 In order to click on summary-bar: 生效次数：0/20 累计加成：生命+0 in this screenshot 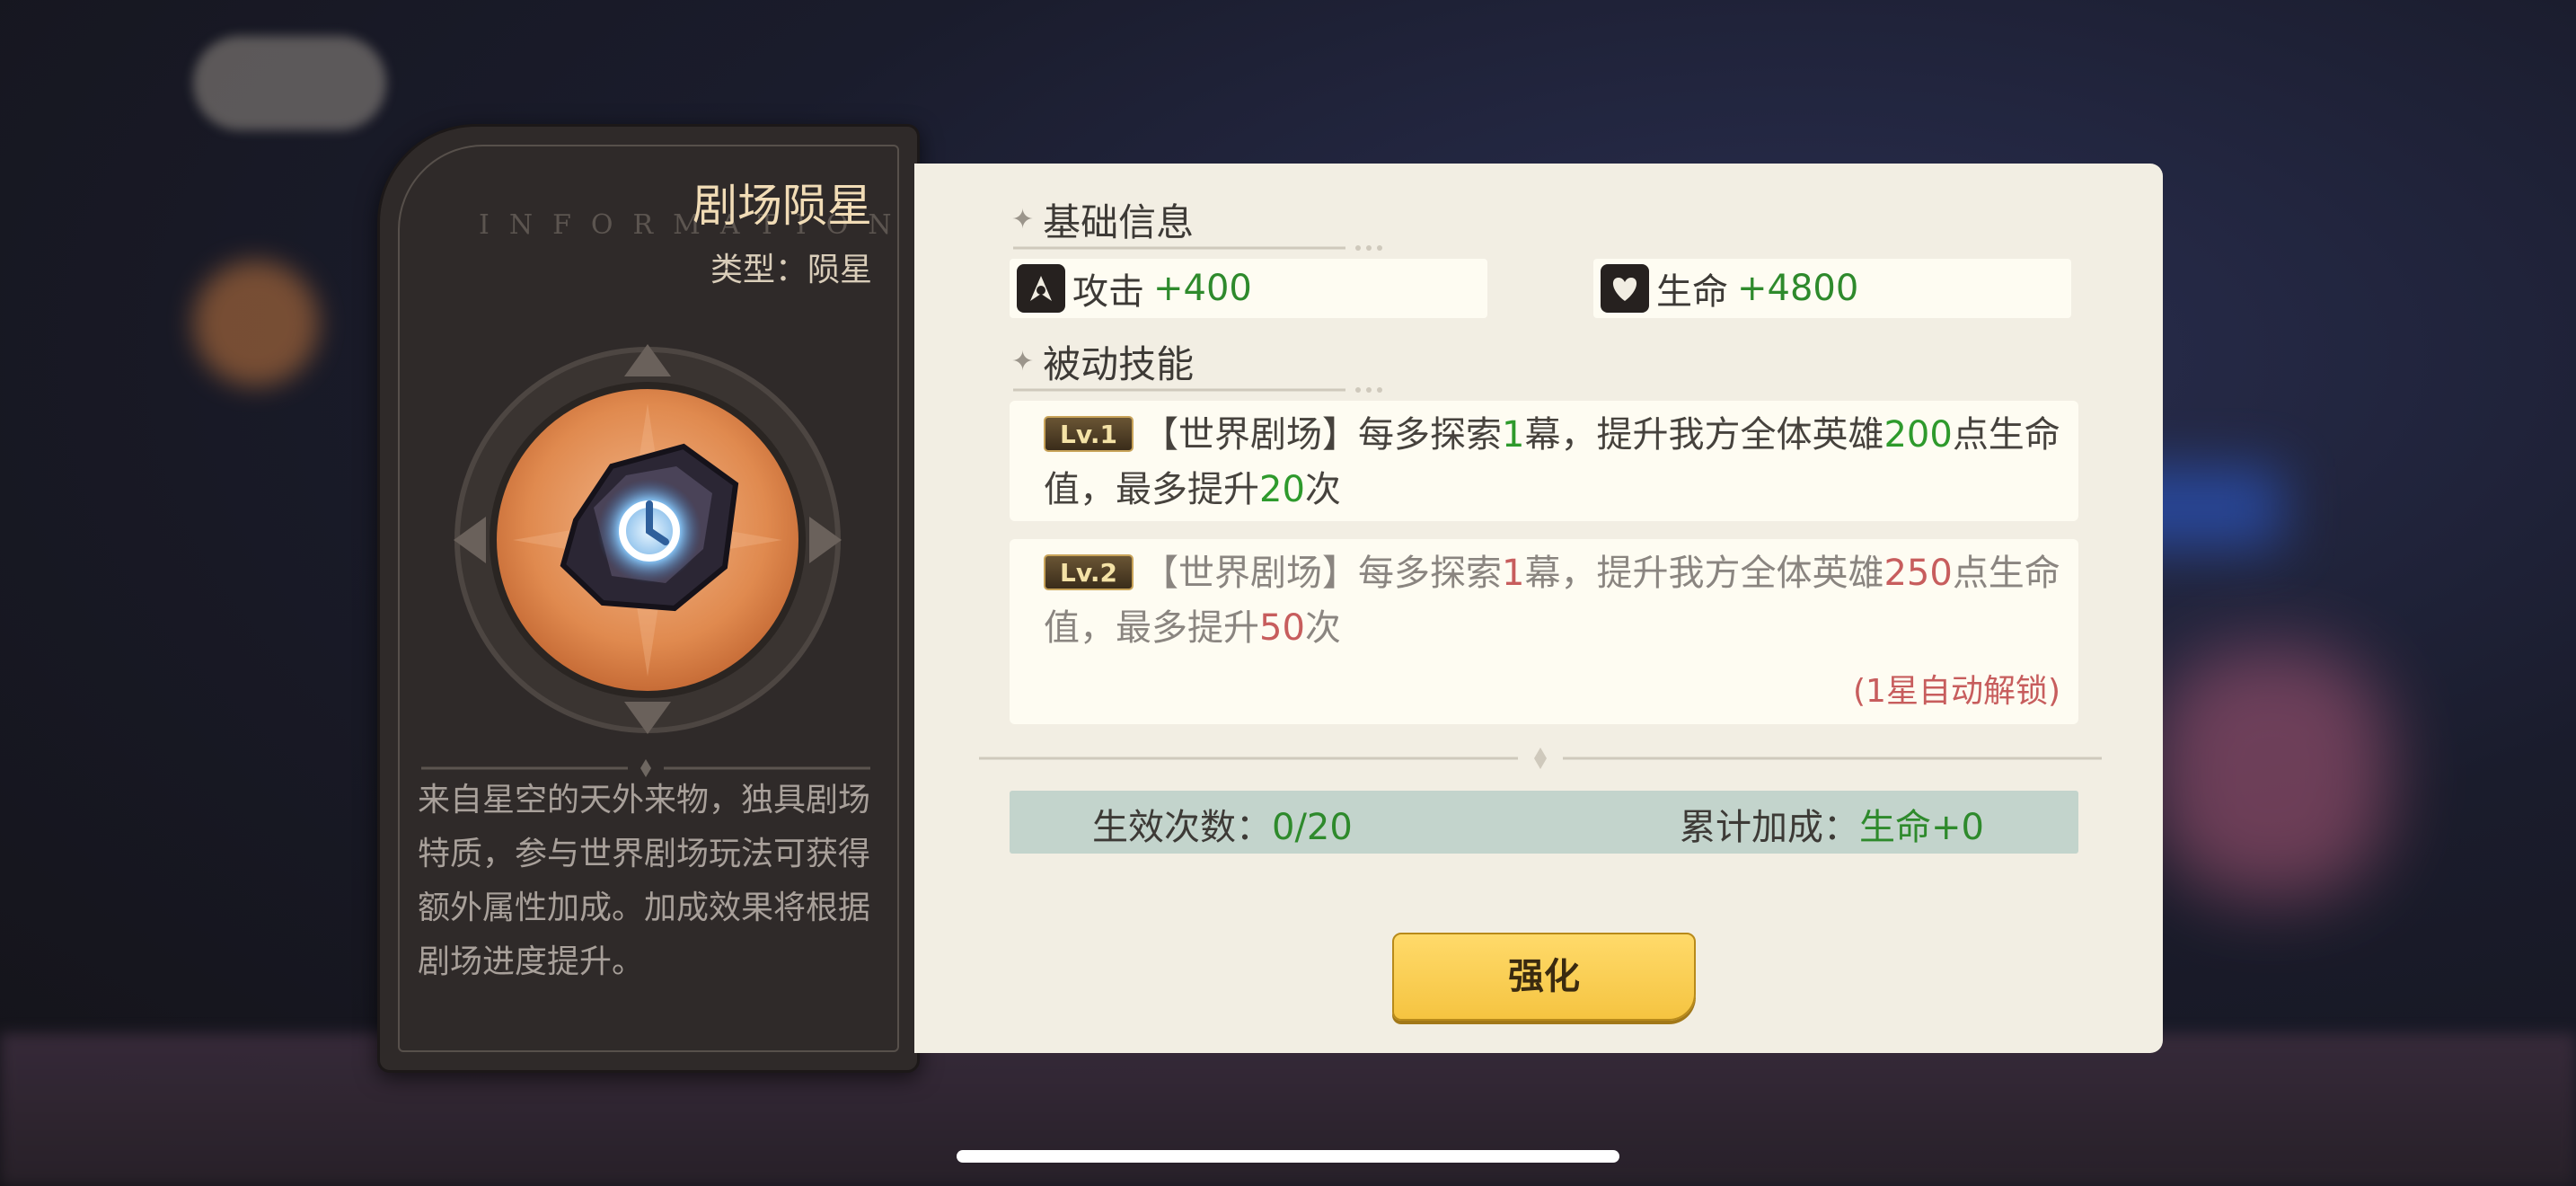, I will do `click(1544, 822)`.